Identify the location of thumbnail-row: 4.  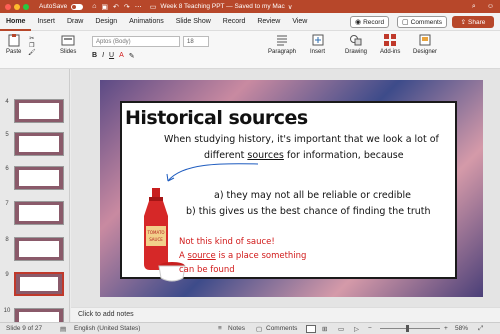
(34, 111).